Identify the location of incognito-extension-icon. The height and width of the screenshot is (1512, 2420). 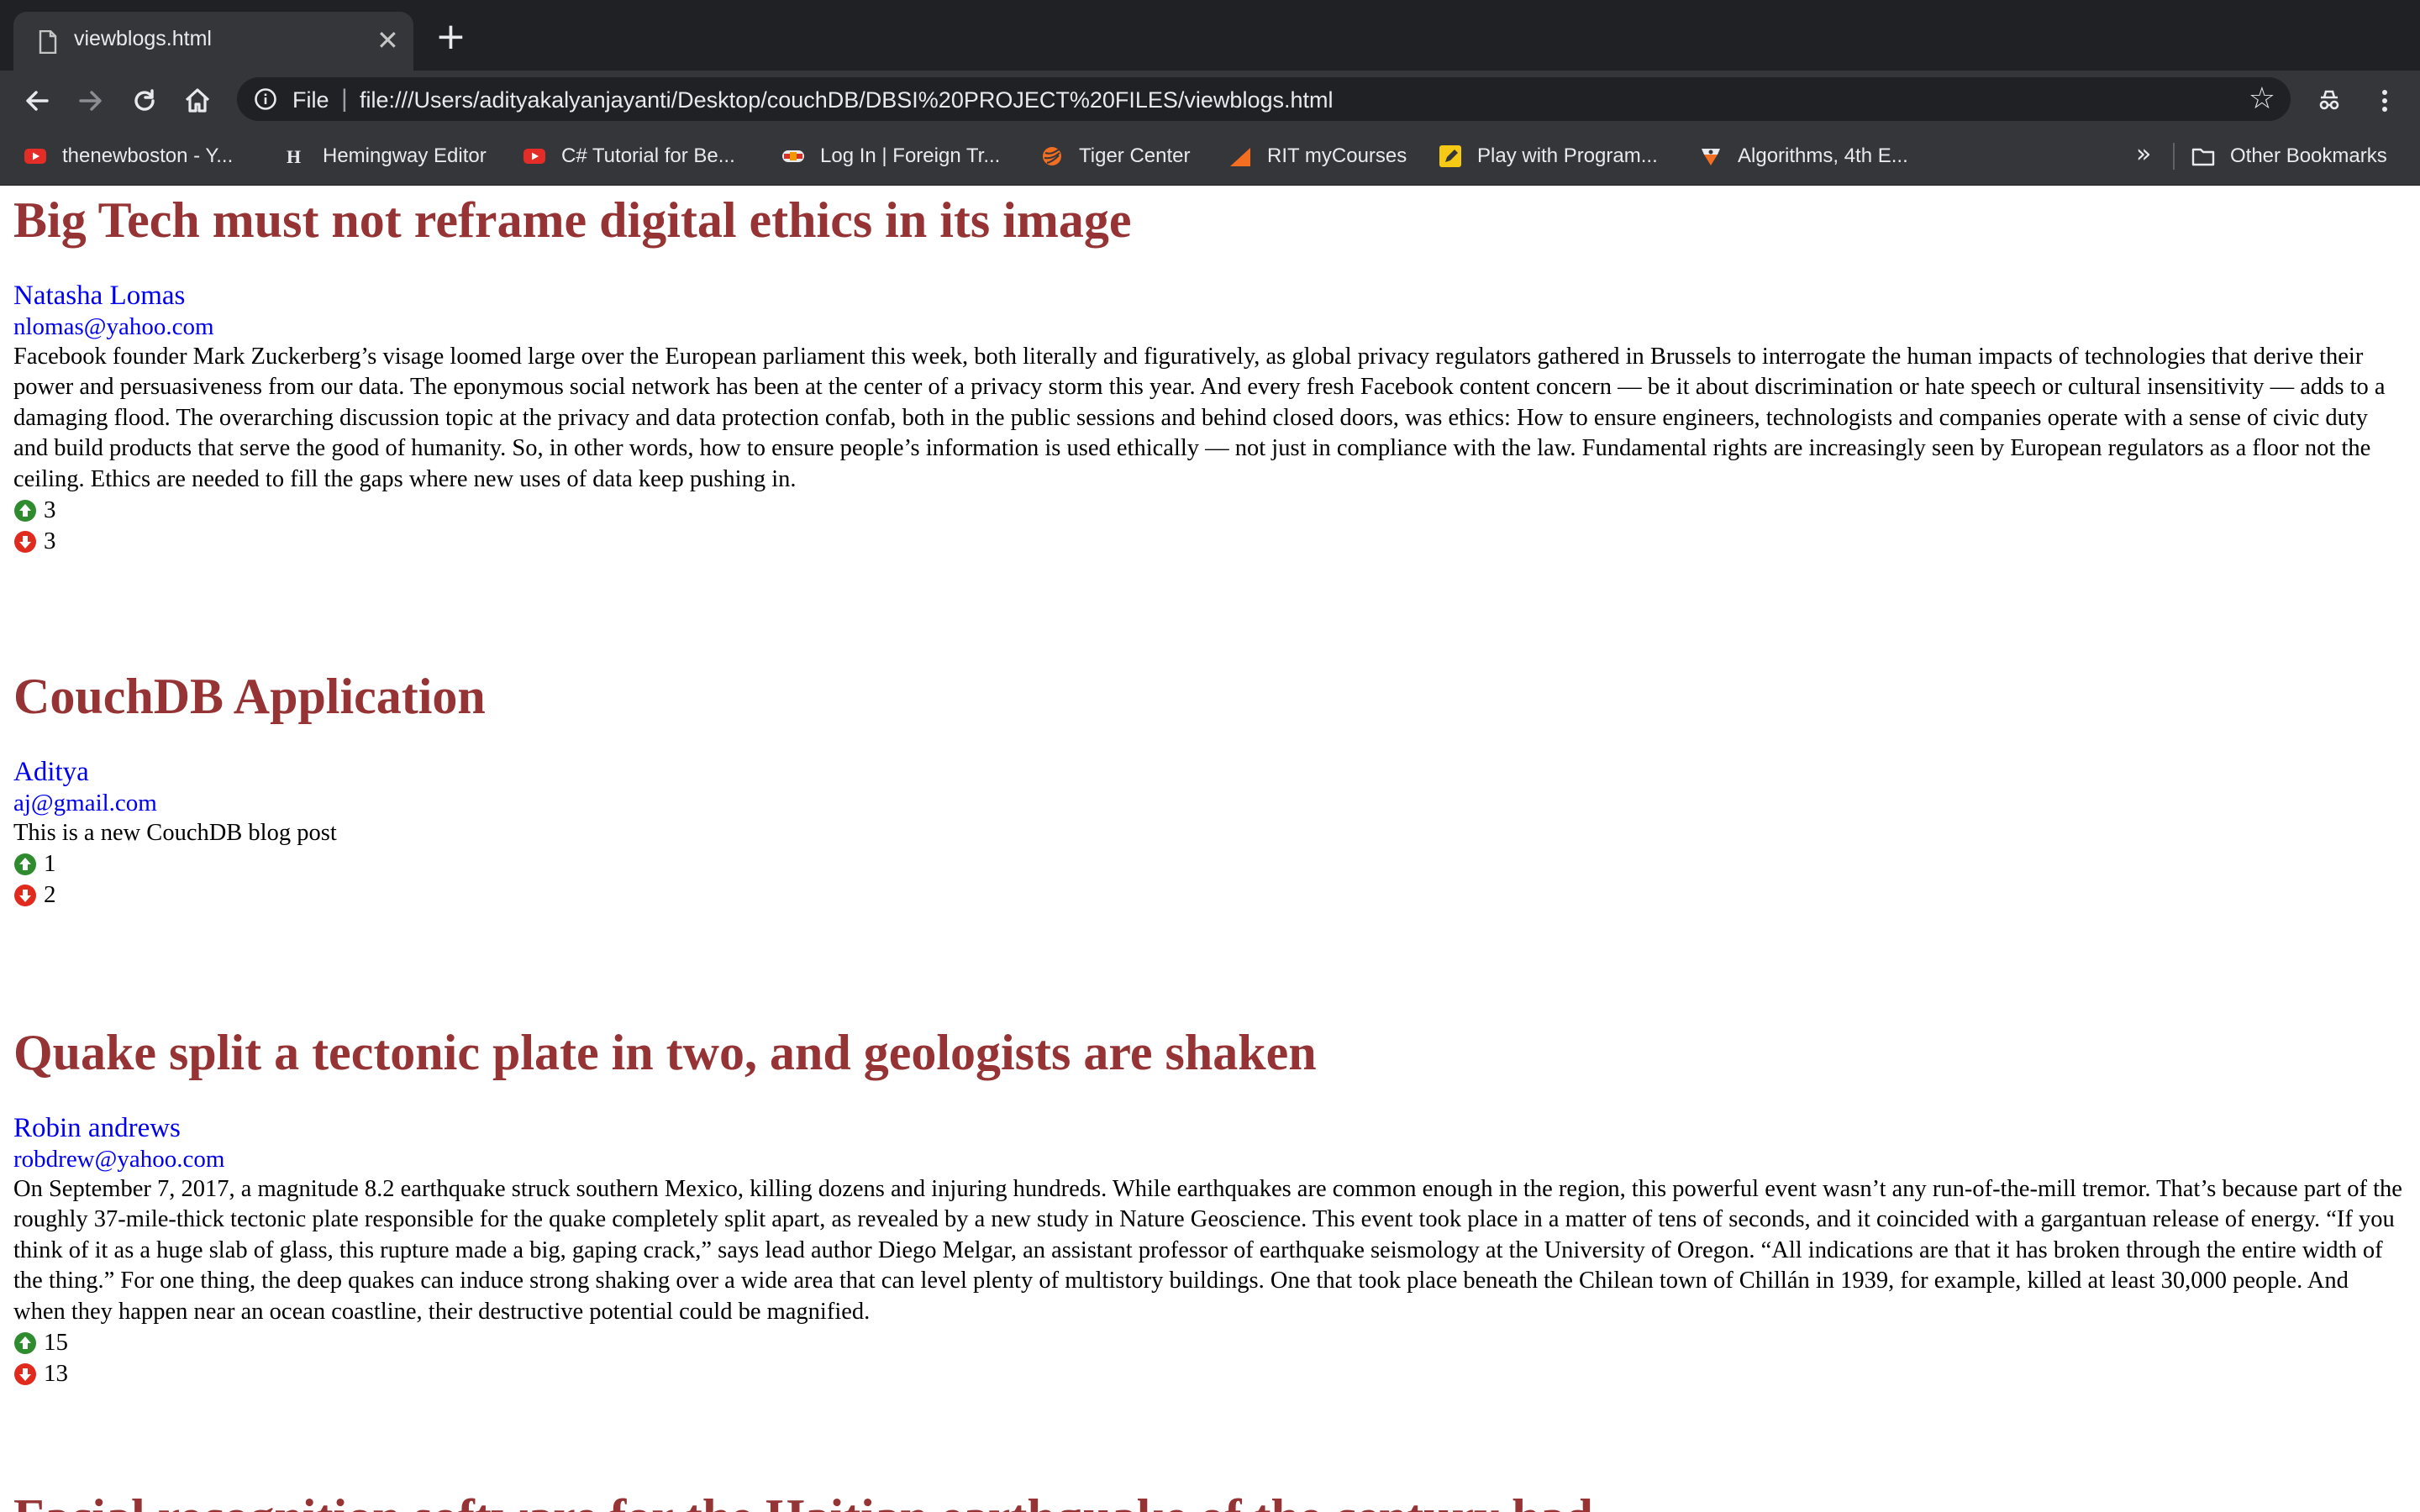
(2329, 101).